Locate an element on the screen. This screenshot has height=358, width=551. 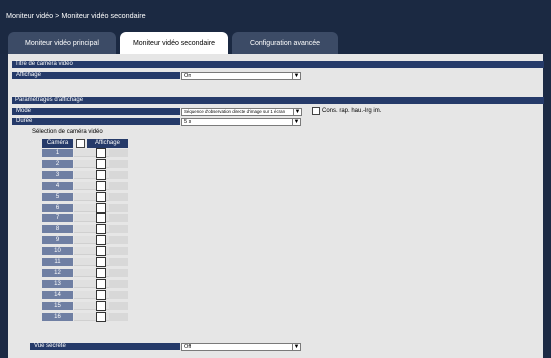
camera-number: 8 is located at coordinates (57, 229).